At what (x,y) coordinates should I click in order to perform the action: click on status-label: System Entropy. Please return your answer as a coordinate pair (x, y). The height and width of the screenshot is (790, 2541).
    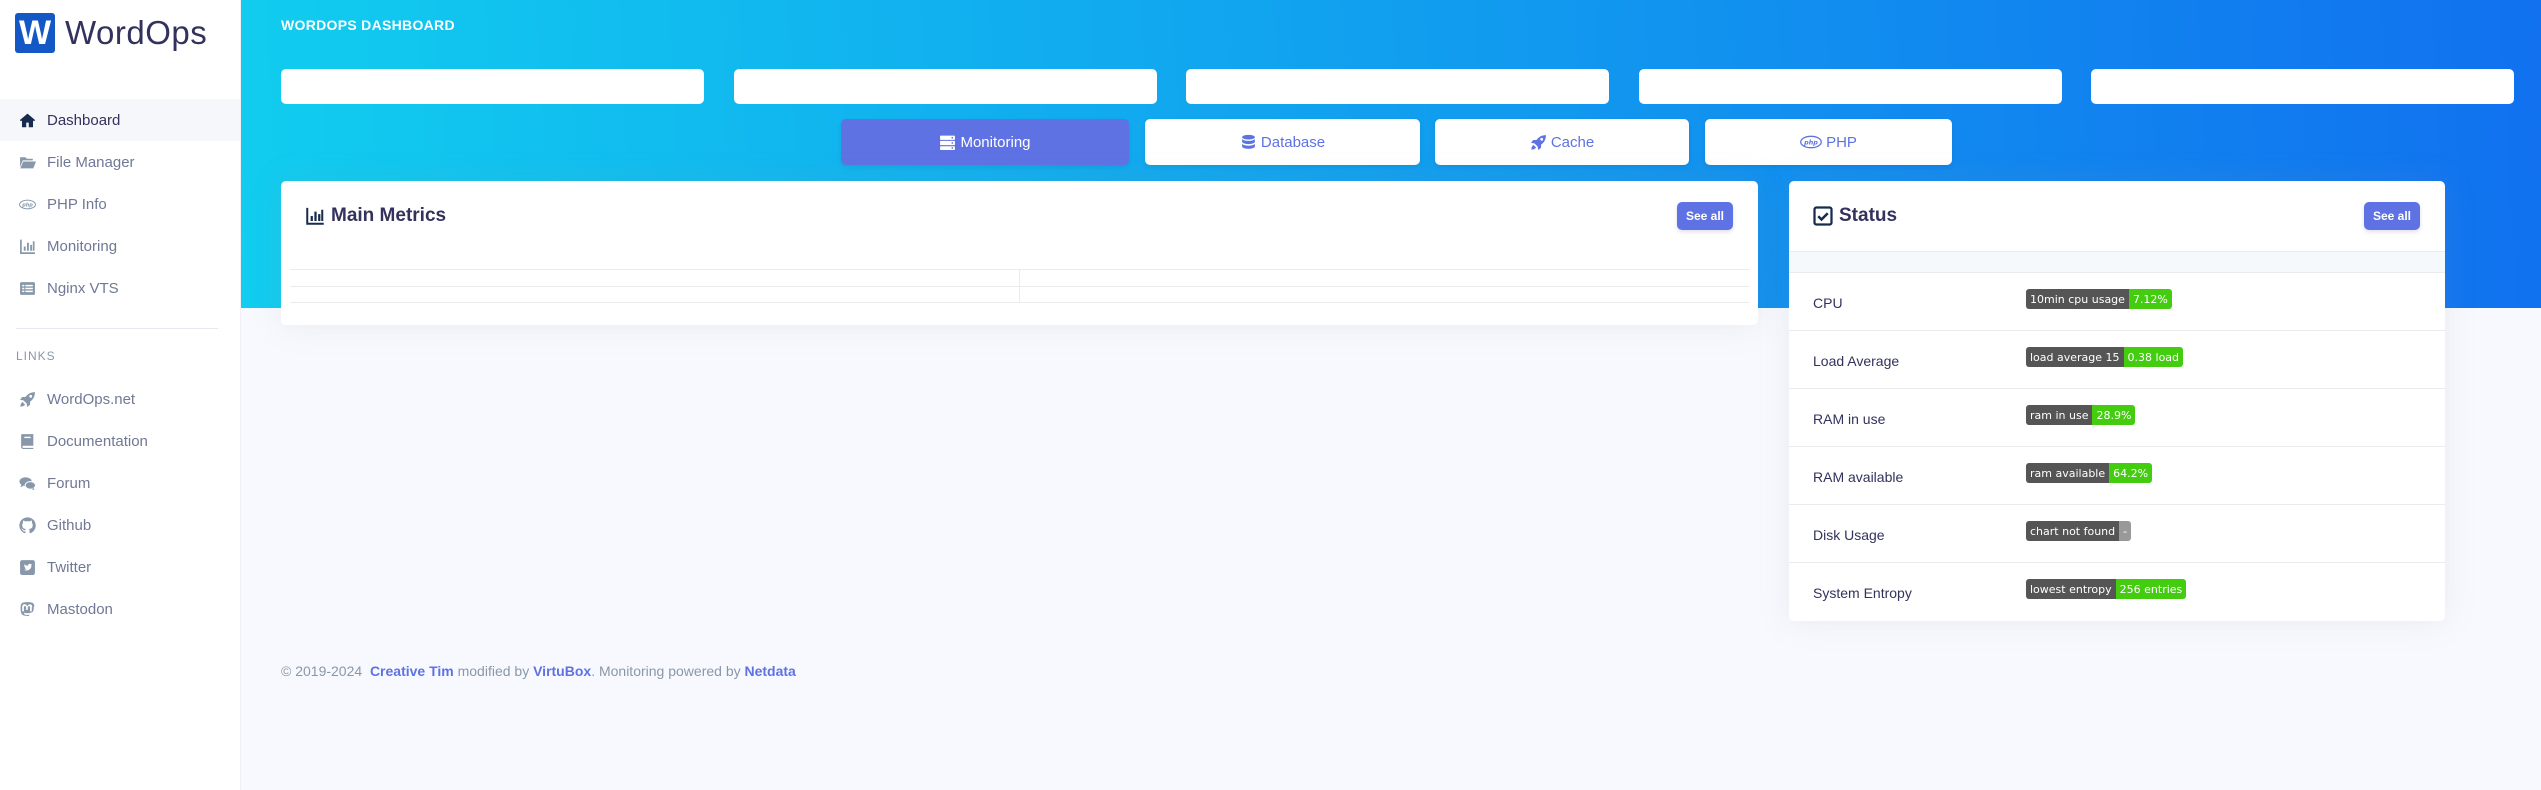
    Looking at the image, I should click on (1862, 593).